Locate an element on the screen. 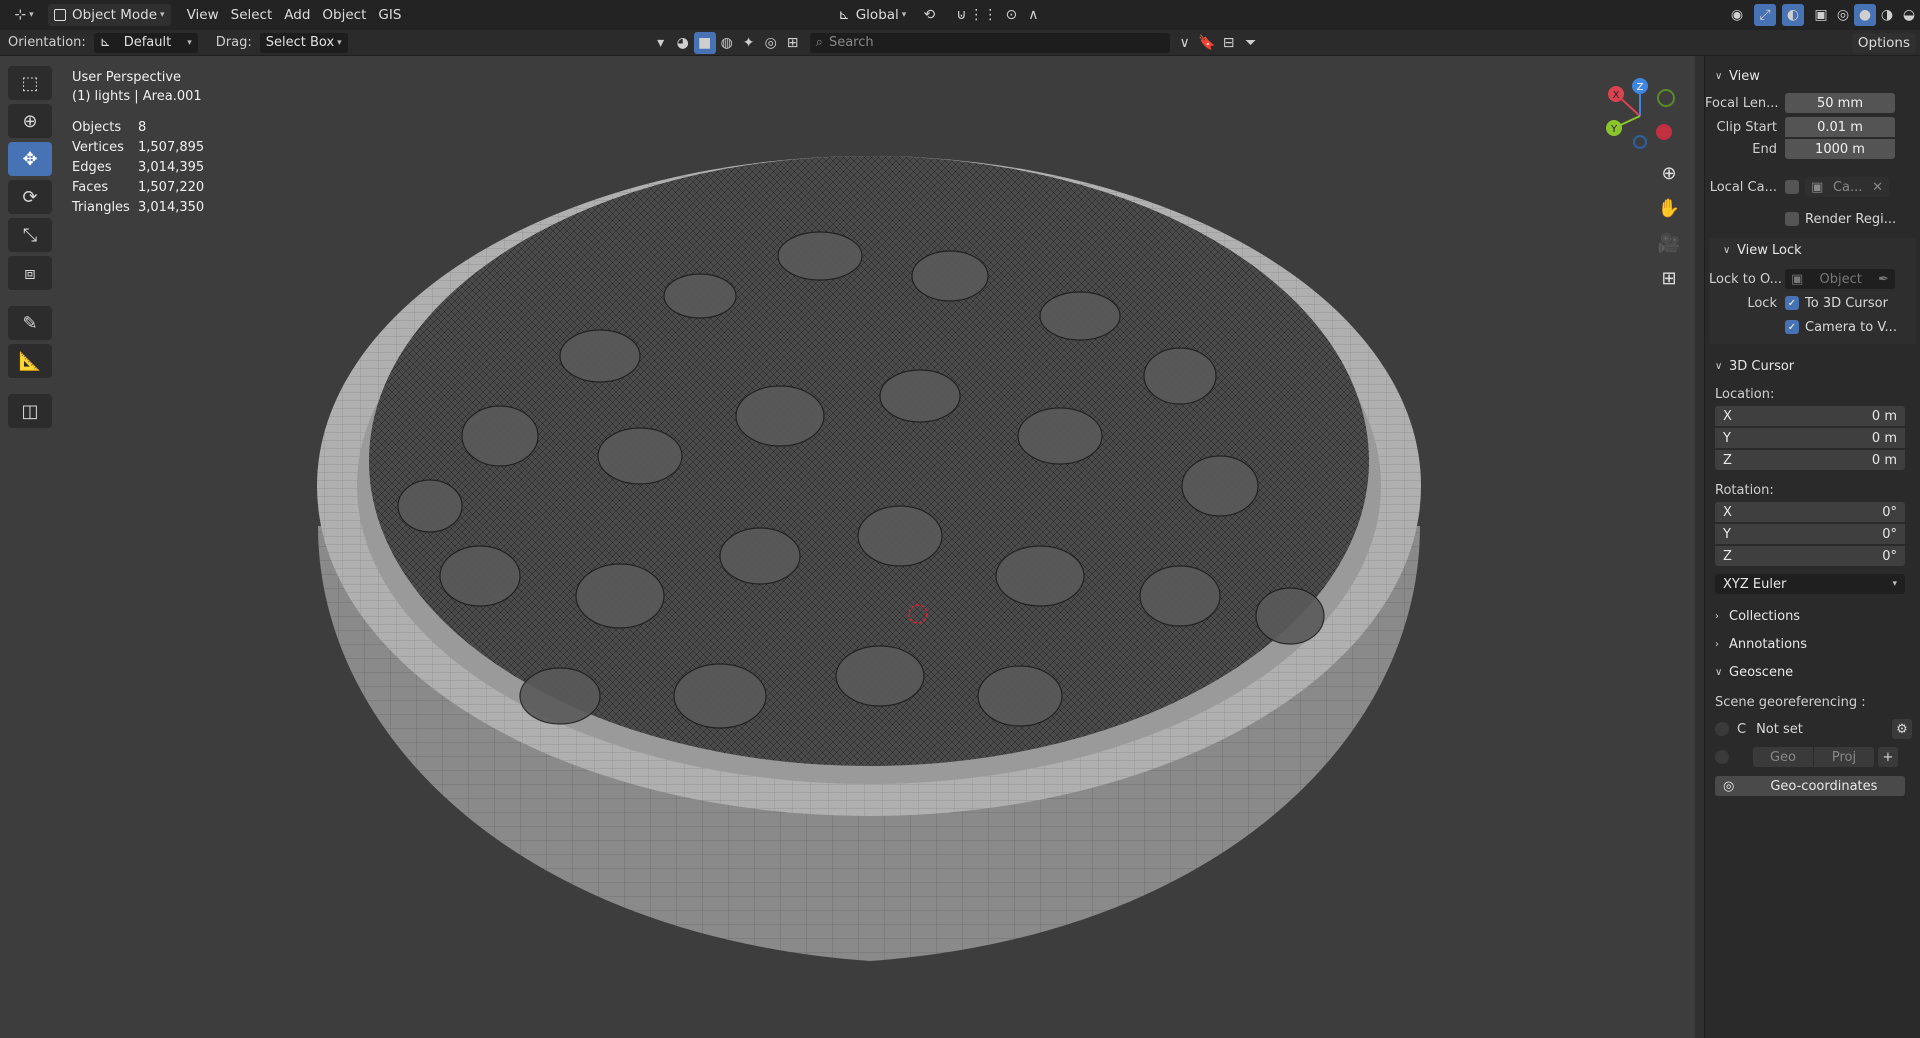  axis-label: X is located at coordinates (1727, 512).